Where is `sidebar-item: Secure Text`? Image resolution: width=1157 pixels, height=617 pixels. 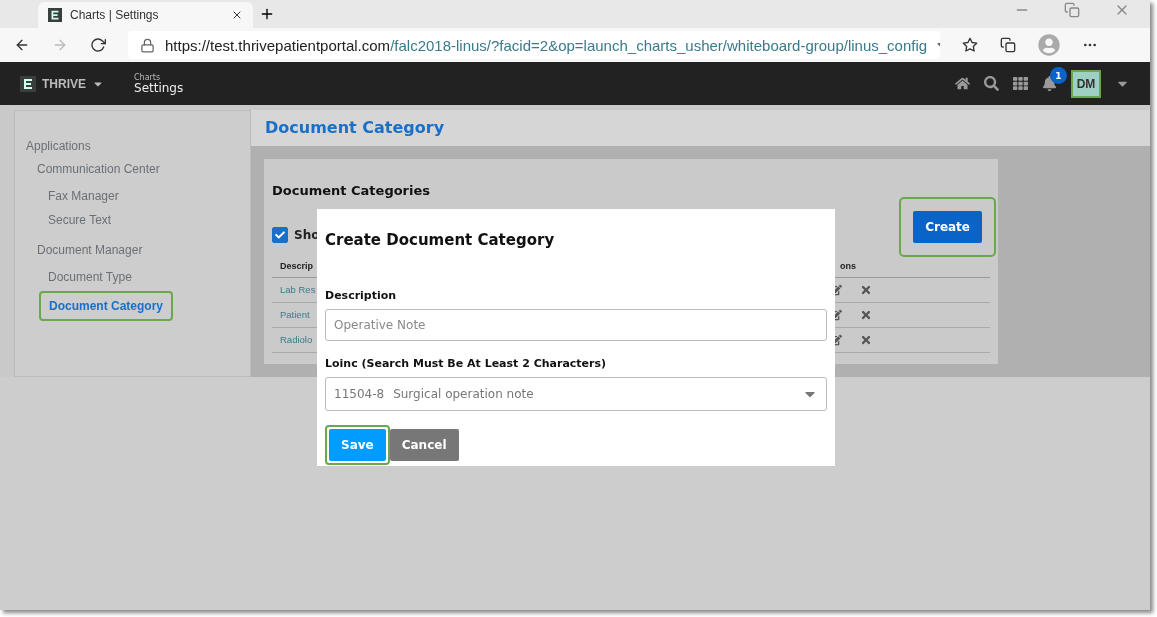 sidebar-item: Secure Text is located at coordinates (80, 219).